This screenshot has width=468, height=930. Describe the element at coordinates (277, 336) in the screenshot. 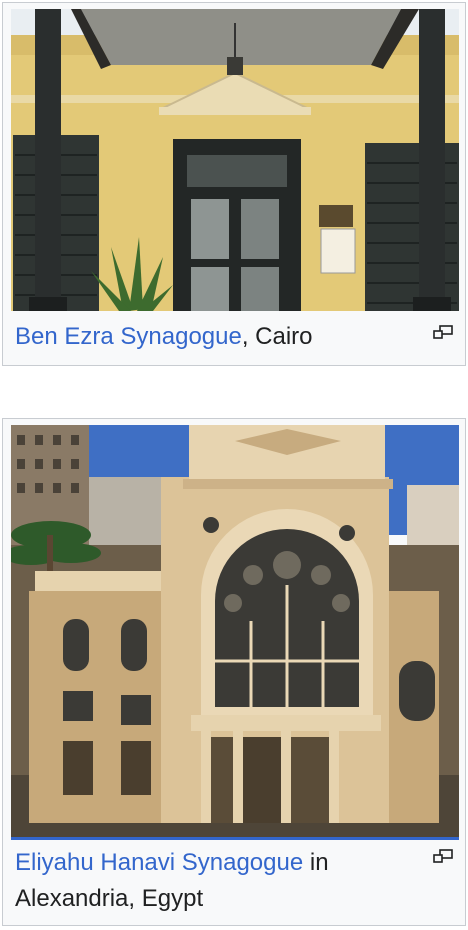

I see `caption-suffix: , Cairo` at that location.